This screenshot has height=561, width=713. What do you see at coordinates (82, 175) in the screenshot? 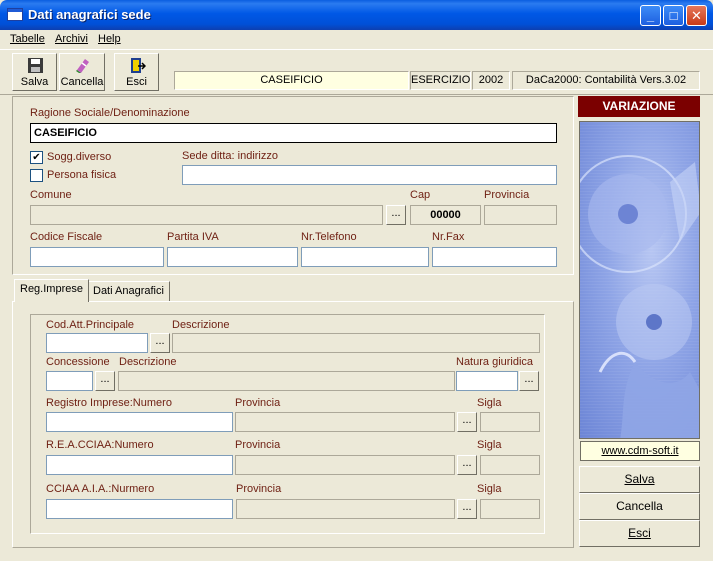
I see `persona-fisica-label: Persona fisica` at bounding box center [82, 175].